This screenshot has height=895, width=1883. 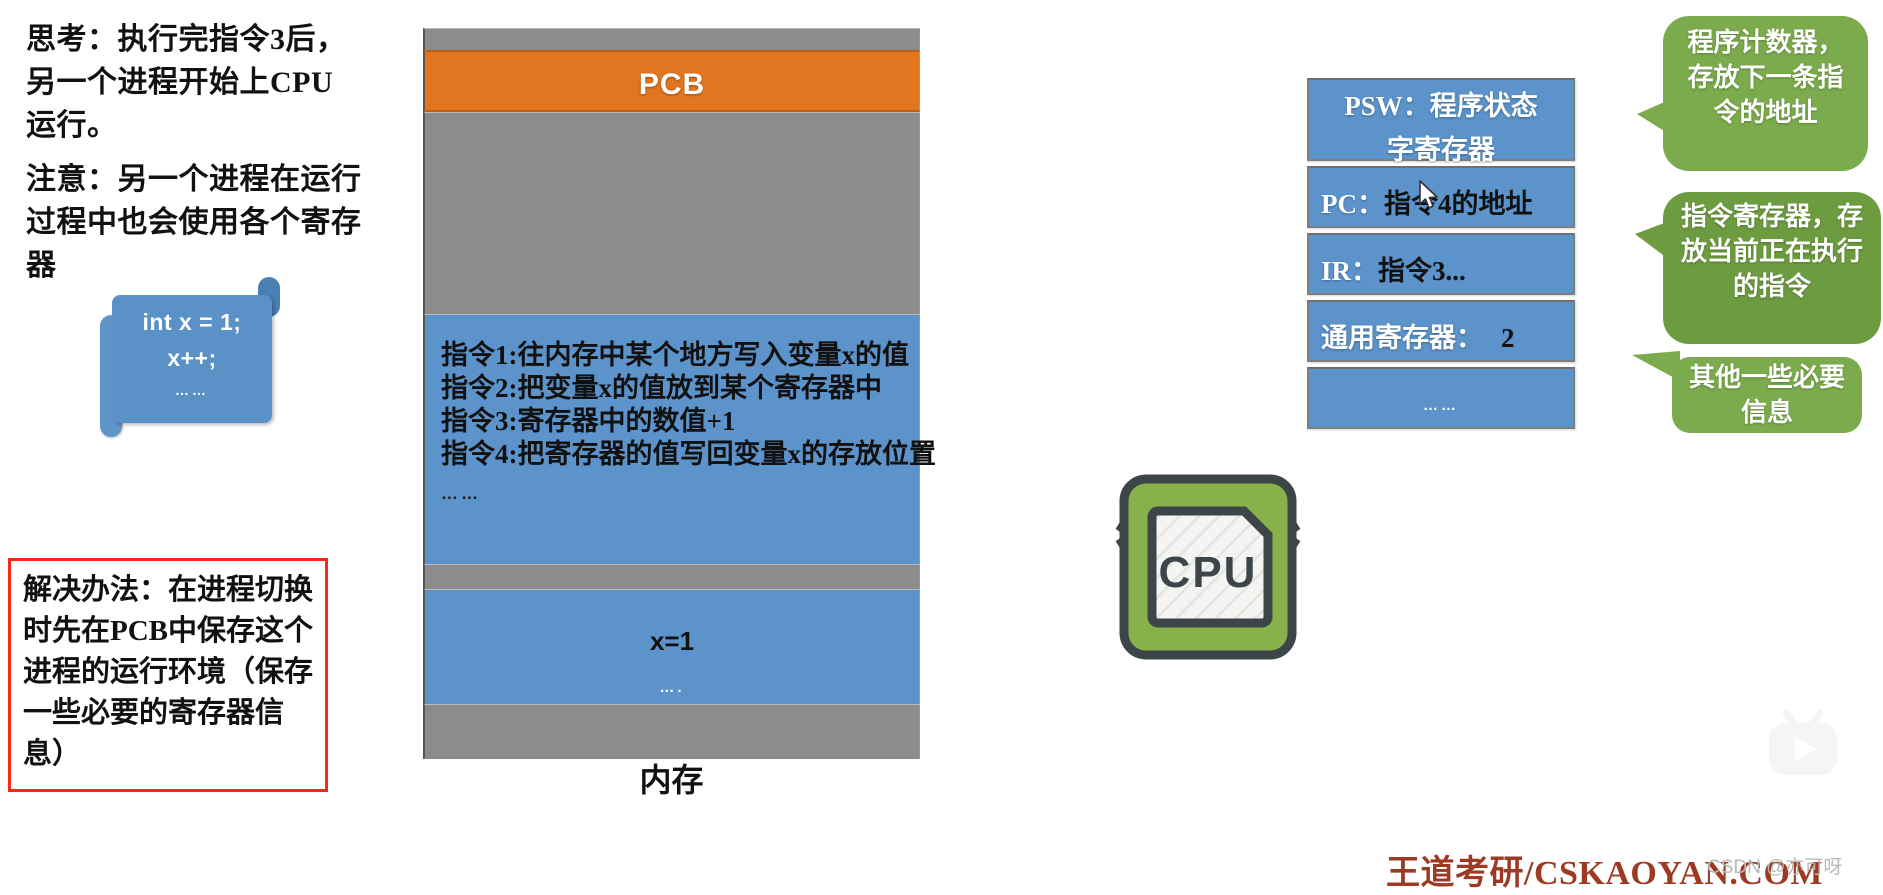 What do you see at coordinates (675, 355) in the screenshot?
I see `instruction-line: 指令1:往内存中某个地方写入变量x的值` at bounding box center [675, 355].